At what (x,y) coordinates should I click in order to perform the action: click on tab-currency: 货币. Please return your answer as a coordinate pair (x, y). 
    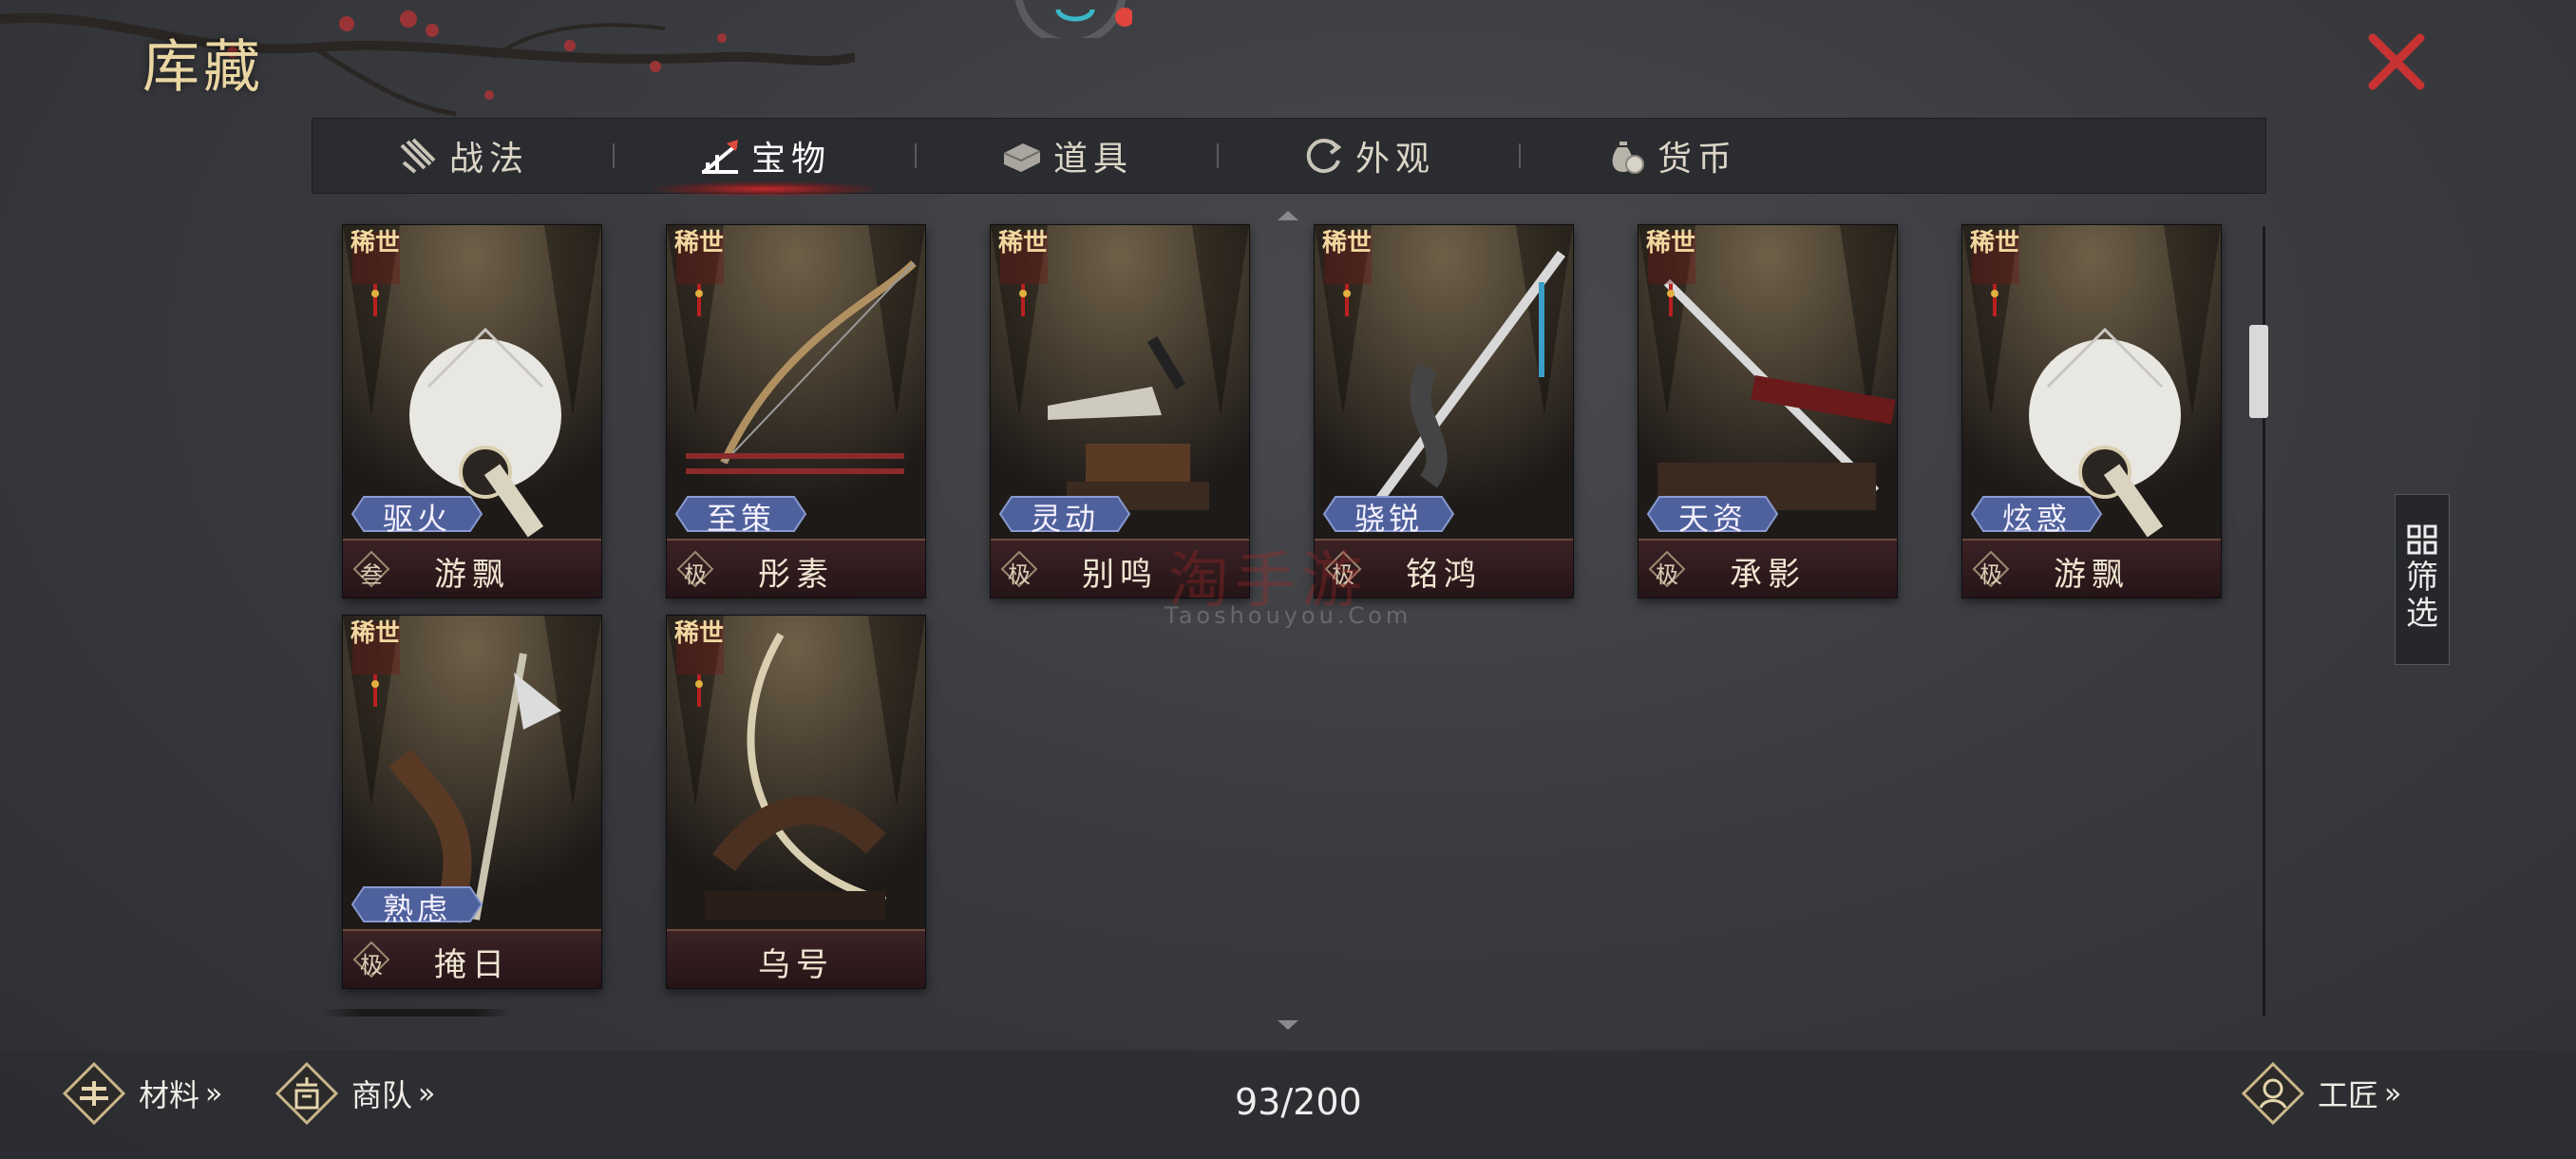
    Looking at the image, I should click on (1671, 156).